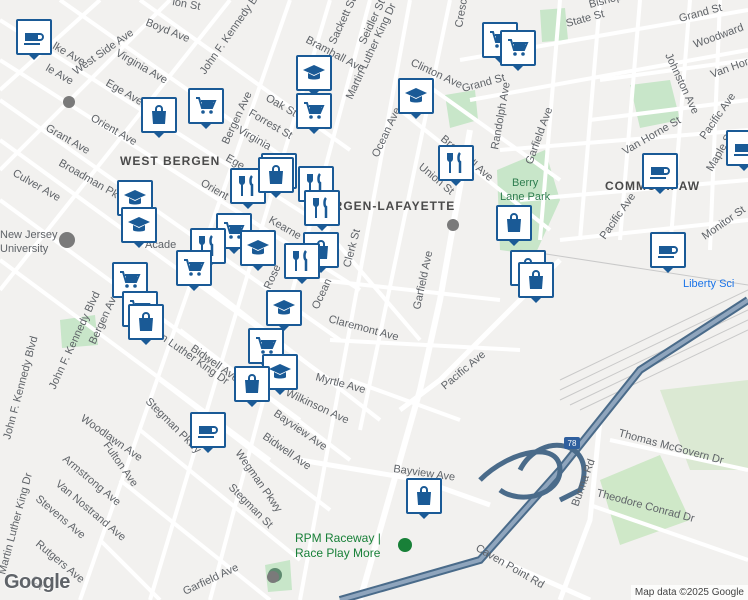  I want to click on street-label: Sackett St, so click(343, 23).